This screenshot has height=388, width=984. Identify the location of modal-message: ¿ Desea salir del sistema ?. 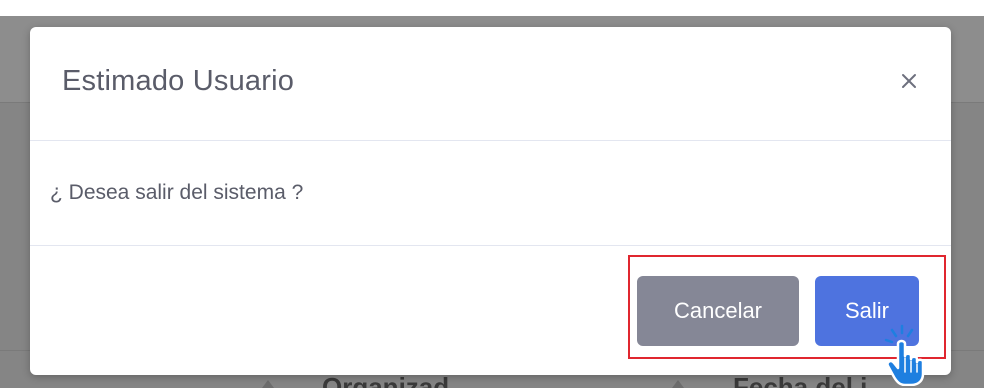
(177, 192).